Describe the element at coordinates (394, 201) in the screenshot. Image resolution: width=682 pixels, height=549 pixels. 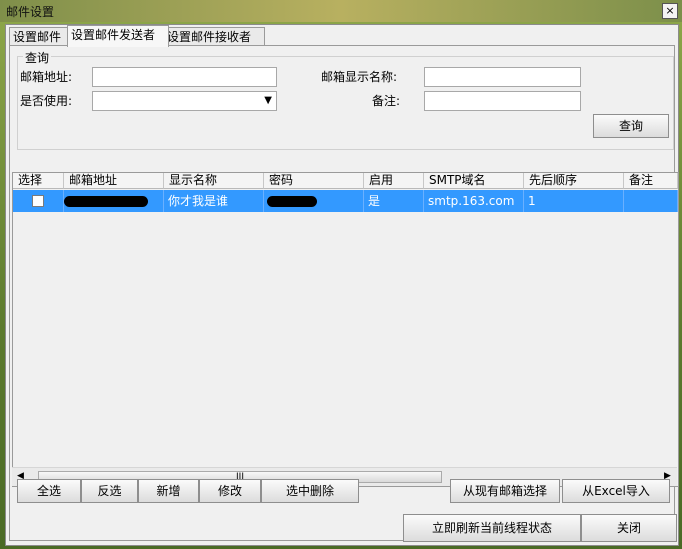
I see `enabled-cell: 是` at that location.